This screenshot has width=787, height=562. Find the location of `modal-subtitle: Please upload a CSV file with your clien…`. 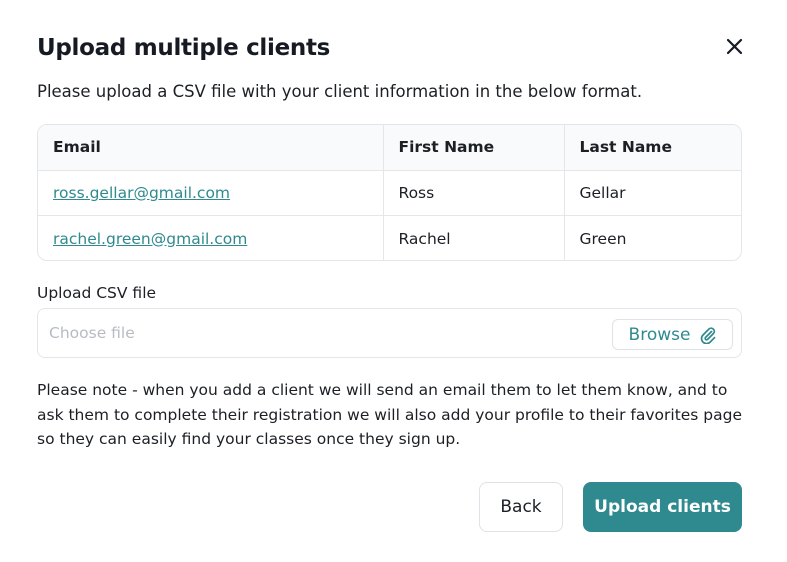

modal-subtitle: Please upload a CSV file with your clien… is located at coordinates (340, 91).